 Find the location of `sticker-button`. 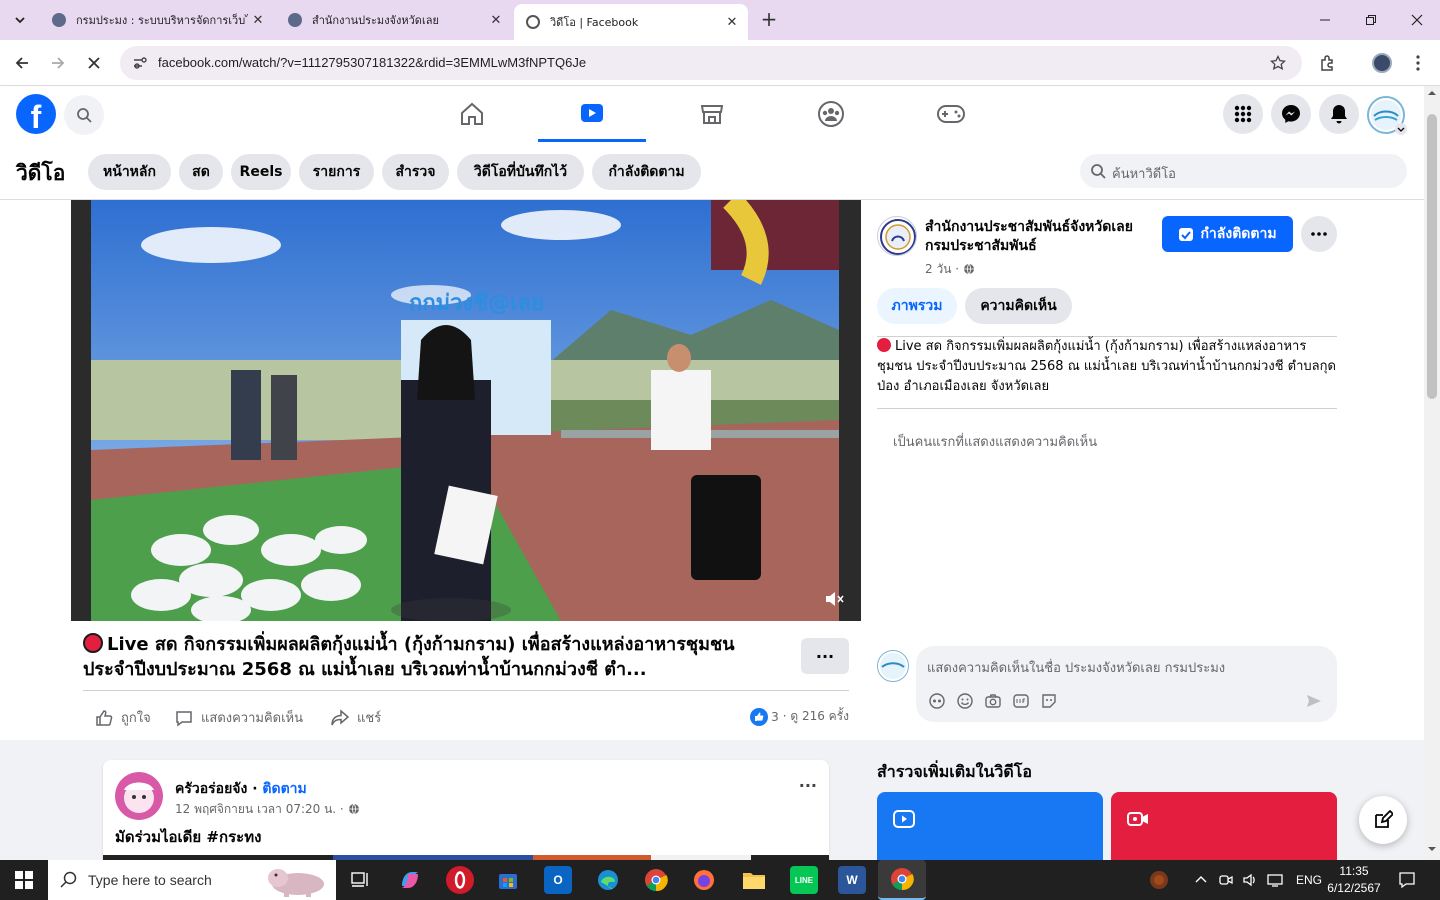

sticker-button is located at coordinates (1049, 701).